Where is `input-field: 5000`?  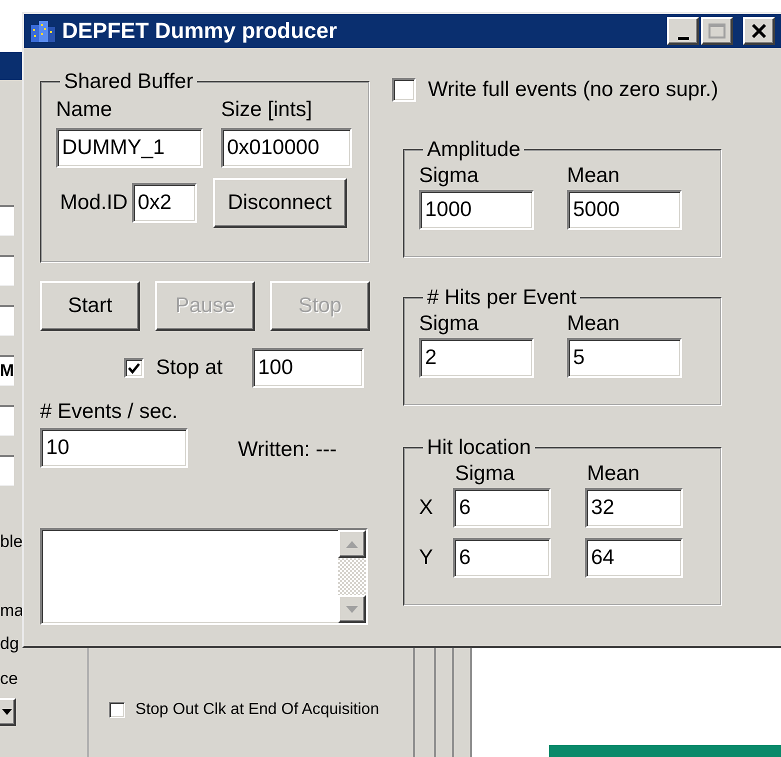 input-field: 5000 is located at coordinates (624, 210).